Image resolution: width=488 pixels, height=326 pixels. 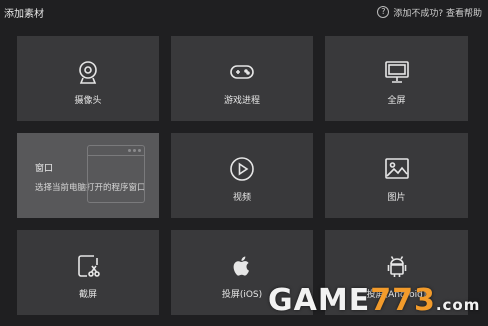 What do you see at coordinates (24, 14) in the screenshot?
I see `window-title: 添加素材` at bounding box center [24, 14].